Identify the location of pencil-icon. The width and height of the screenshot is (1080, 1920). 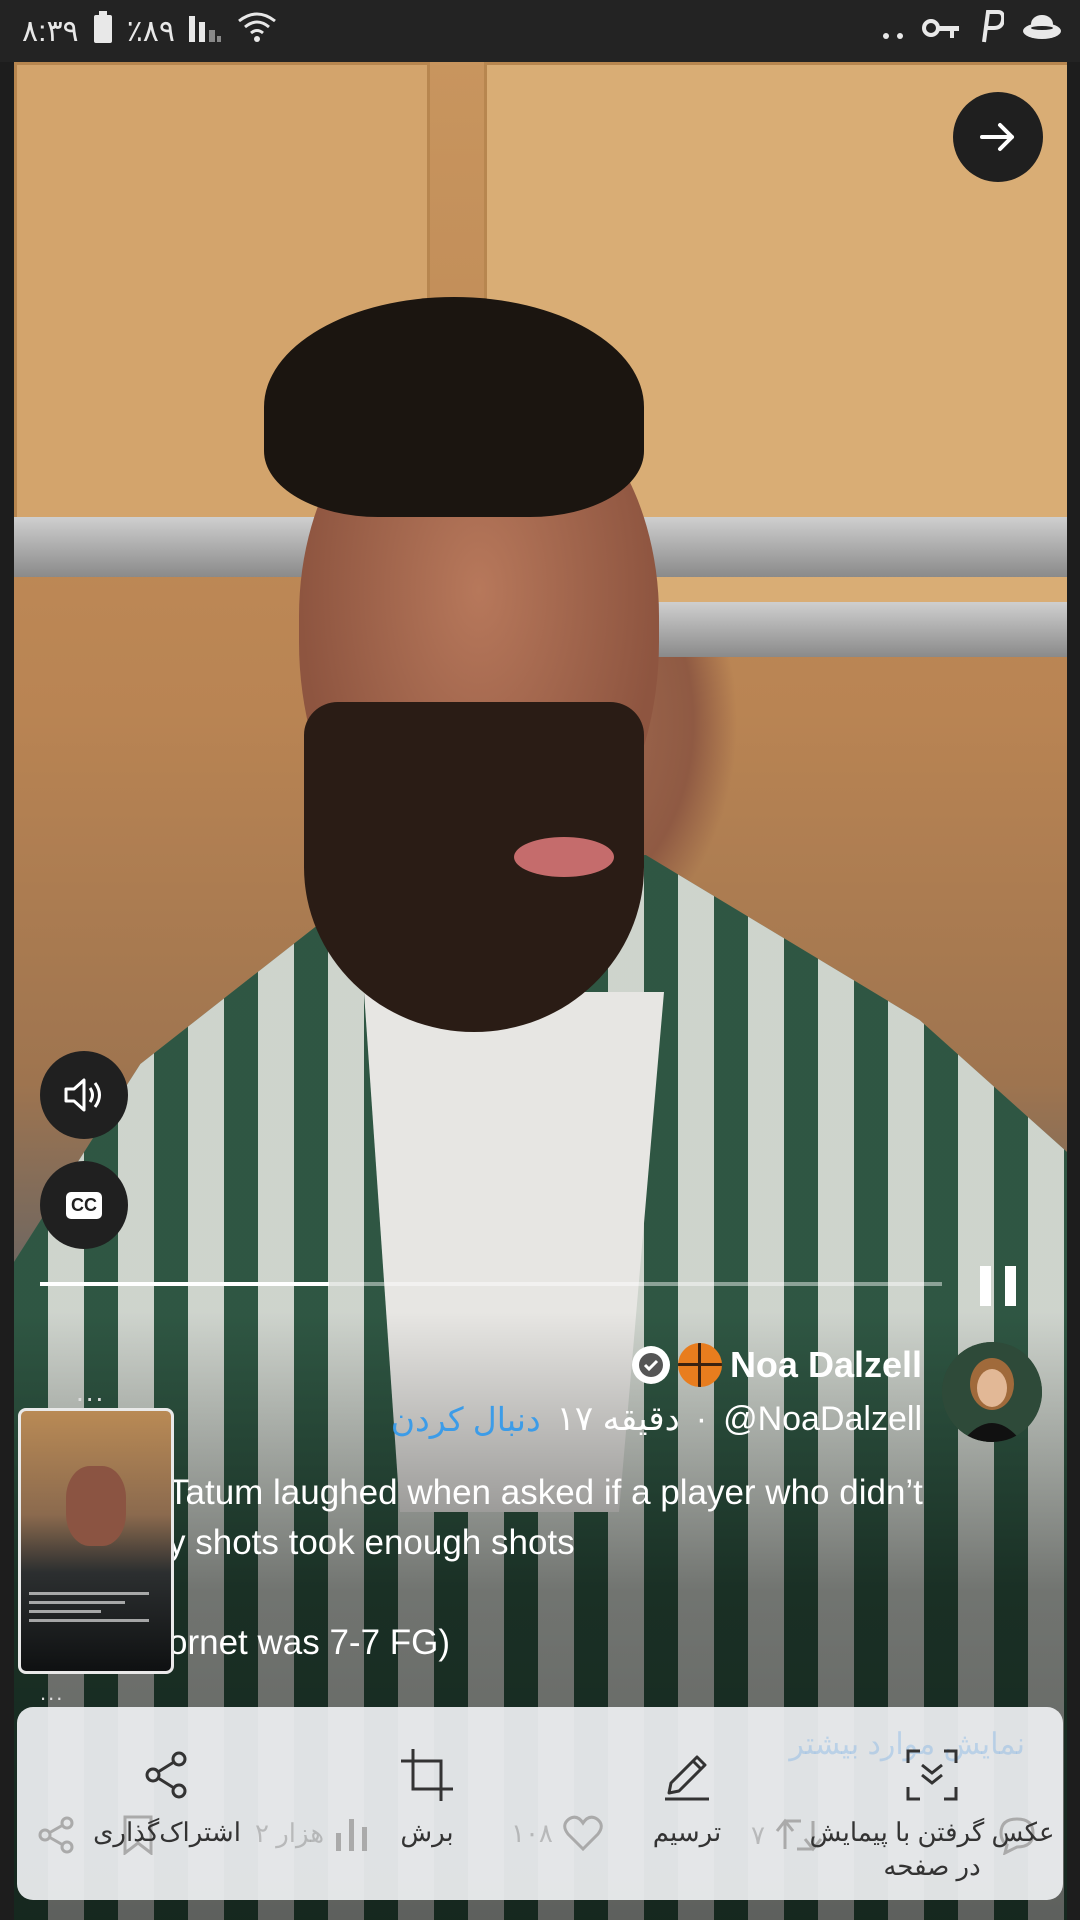
(687, 1778).